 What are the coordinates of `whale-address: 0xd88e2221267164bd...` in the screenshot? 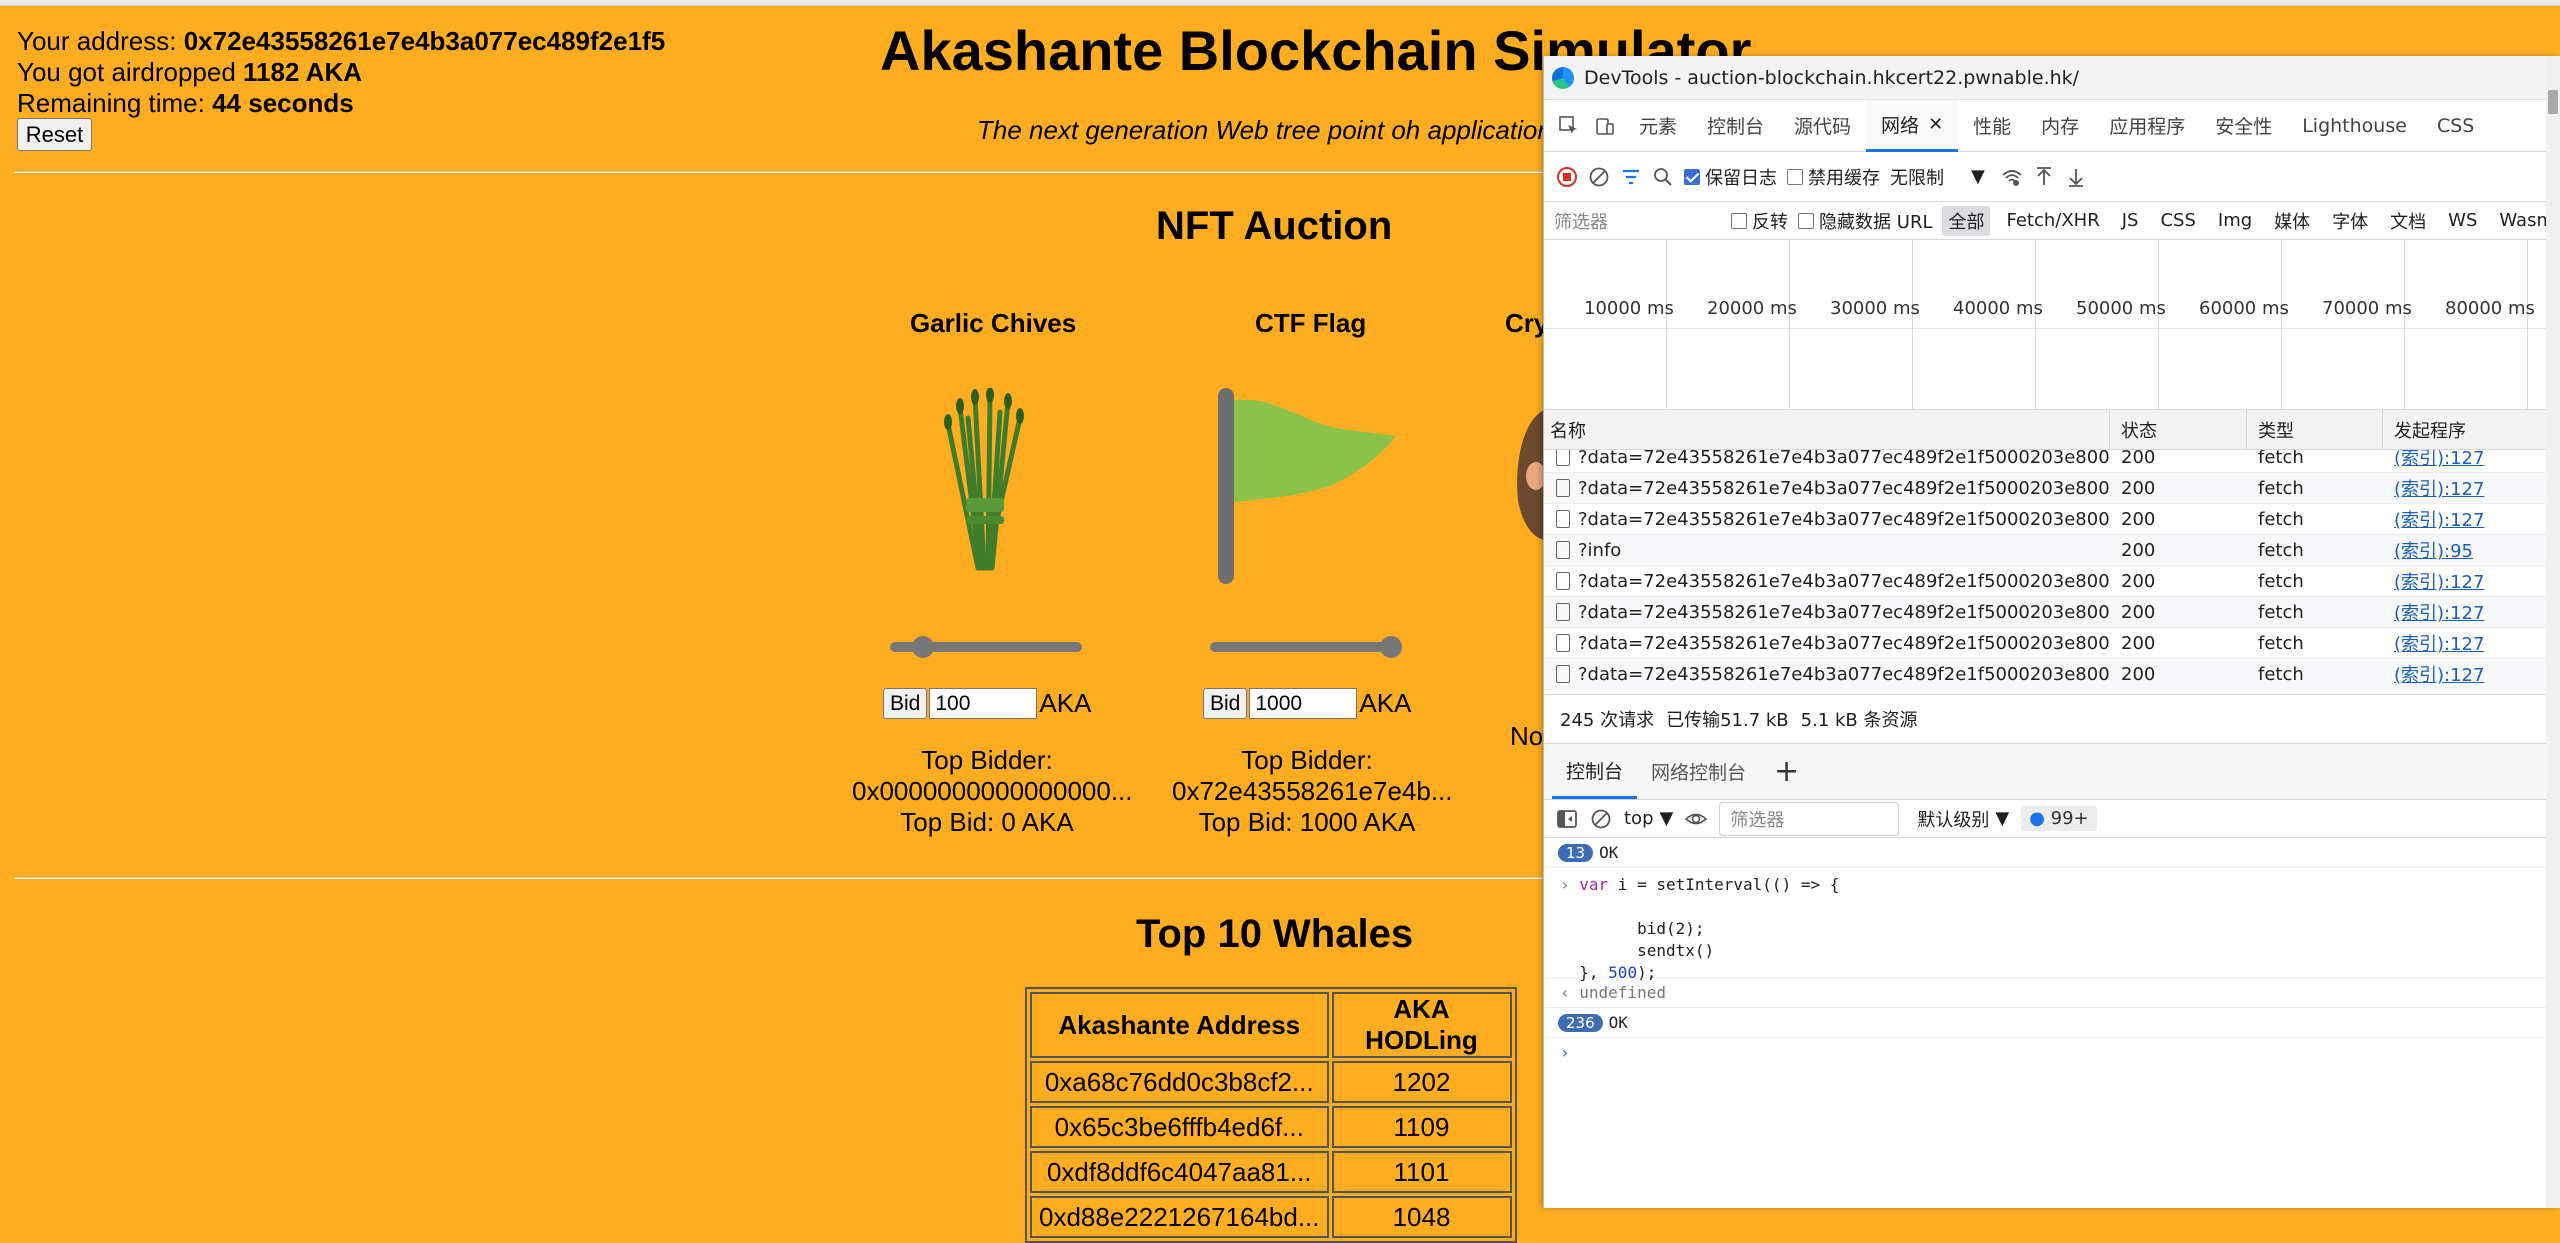 It's located at (1179, 1217).